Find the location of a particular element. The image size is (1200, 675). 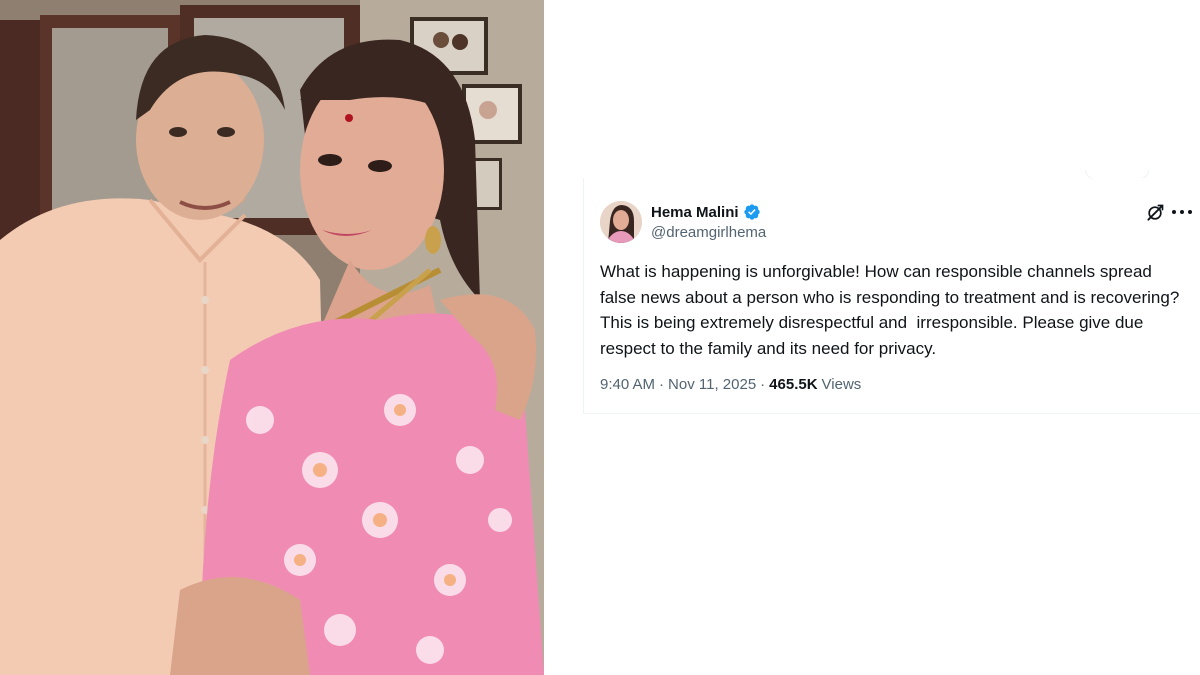

more-options-icon is located at coordinates (1182, 213).